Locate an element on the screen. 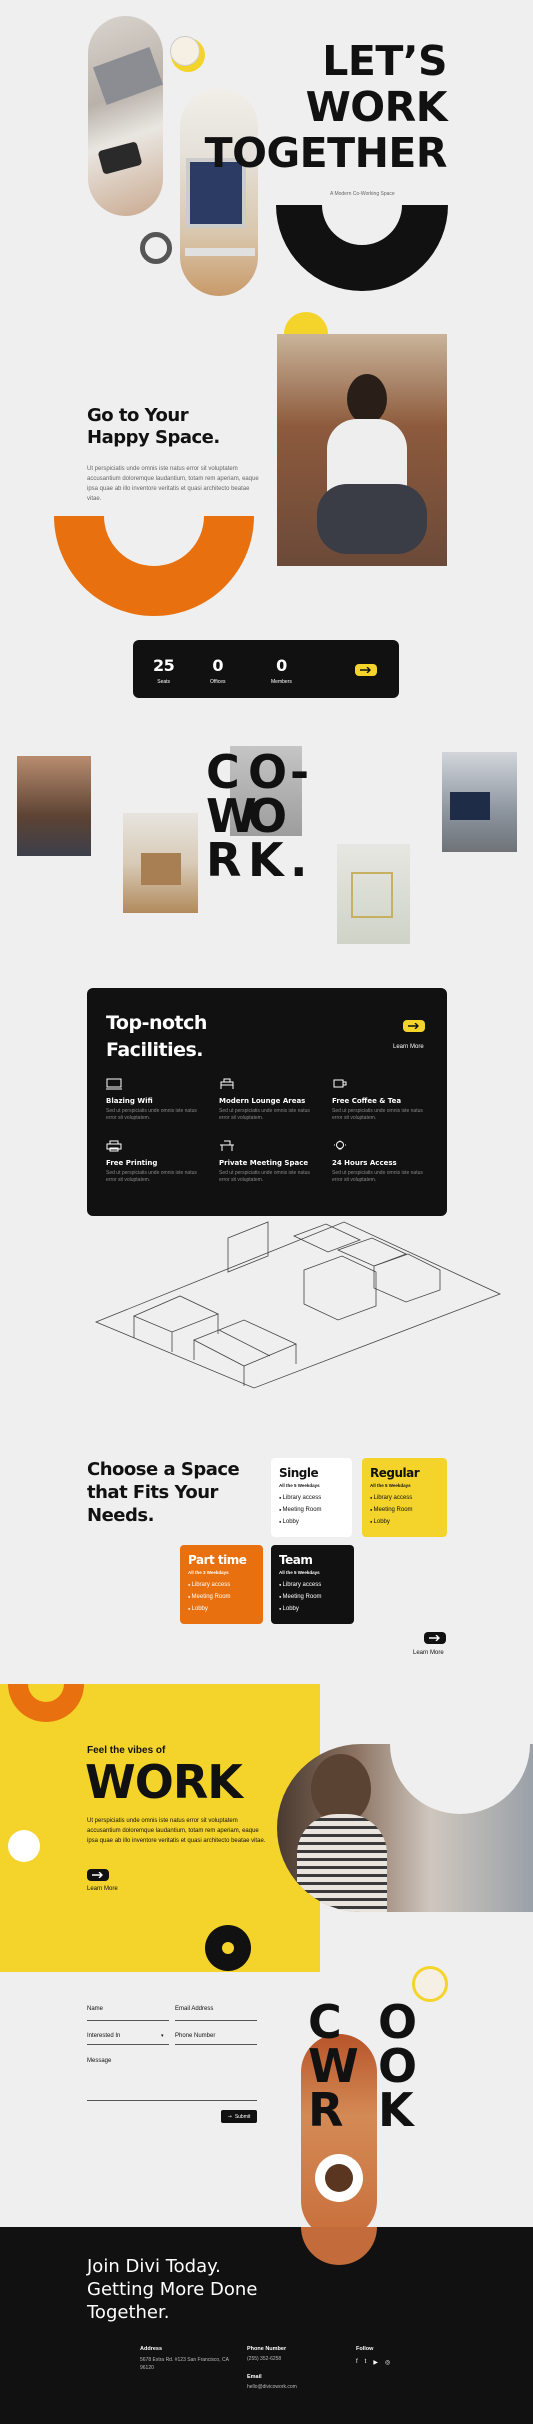  message-field is located at coordinates (172, 2100).